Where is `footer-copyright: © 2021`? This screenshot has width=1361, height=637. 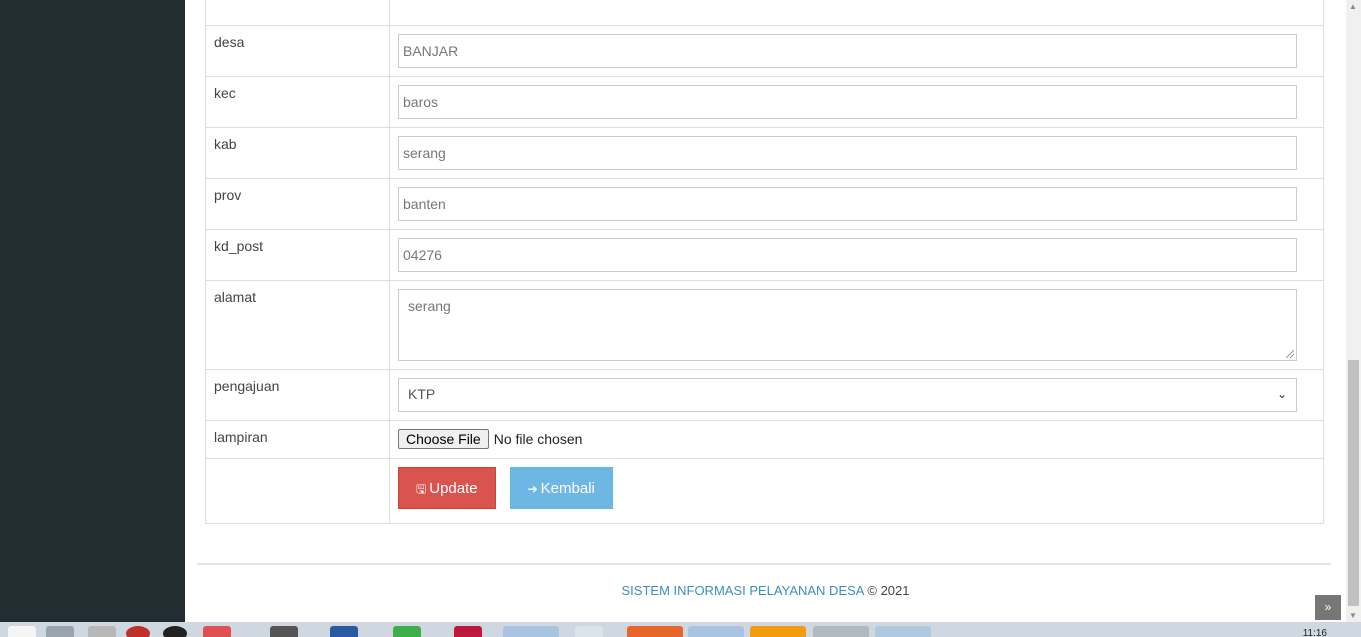 footer-copyright: © 2021 is located at coordinates (888, 590).